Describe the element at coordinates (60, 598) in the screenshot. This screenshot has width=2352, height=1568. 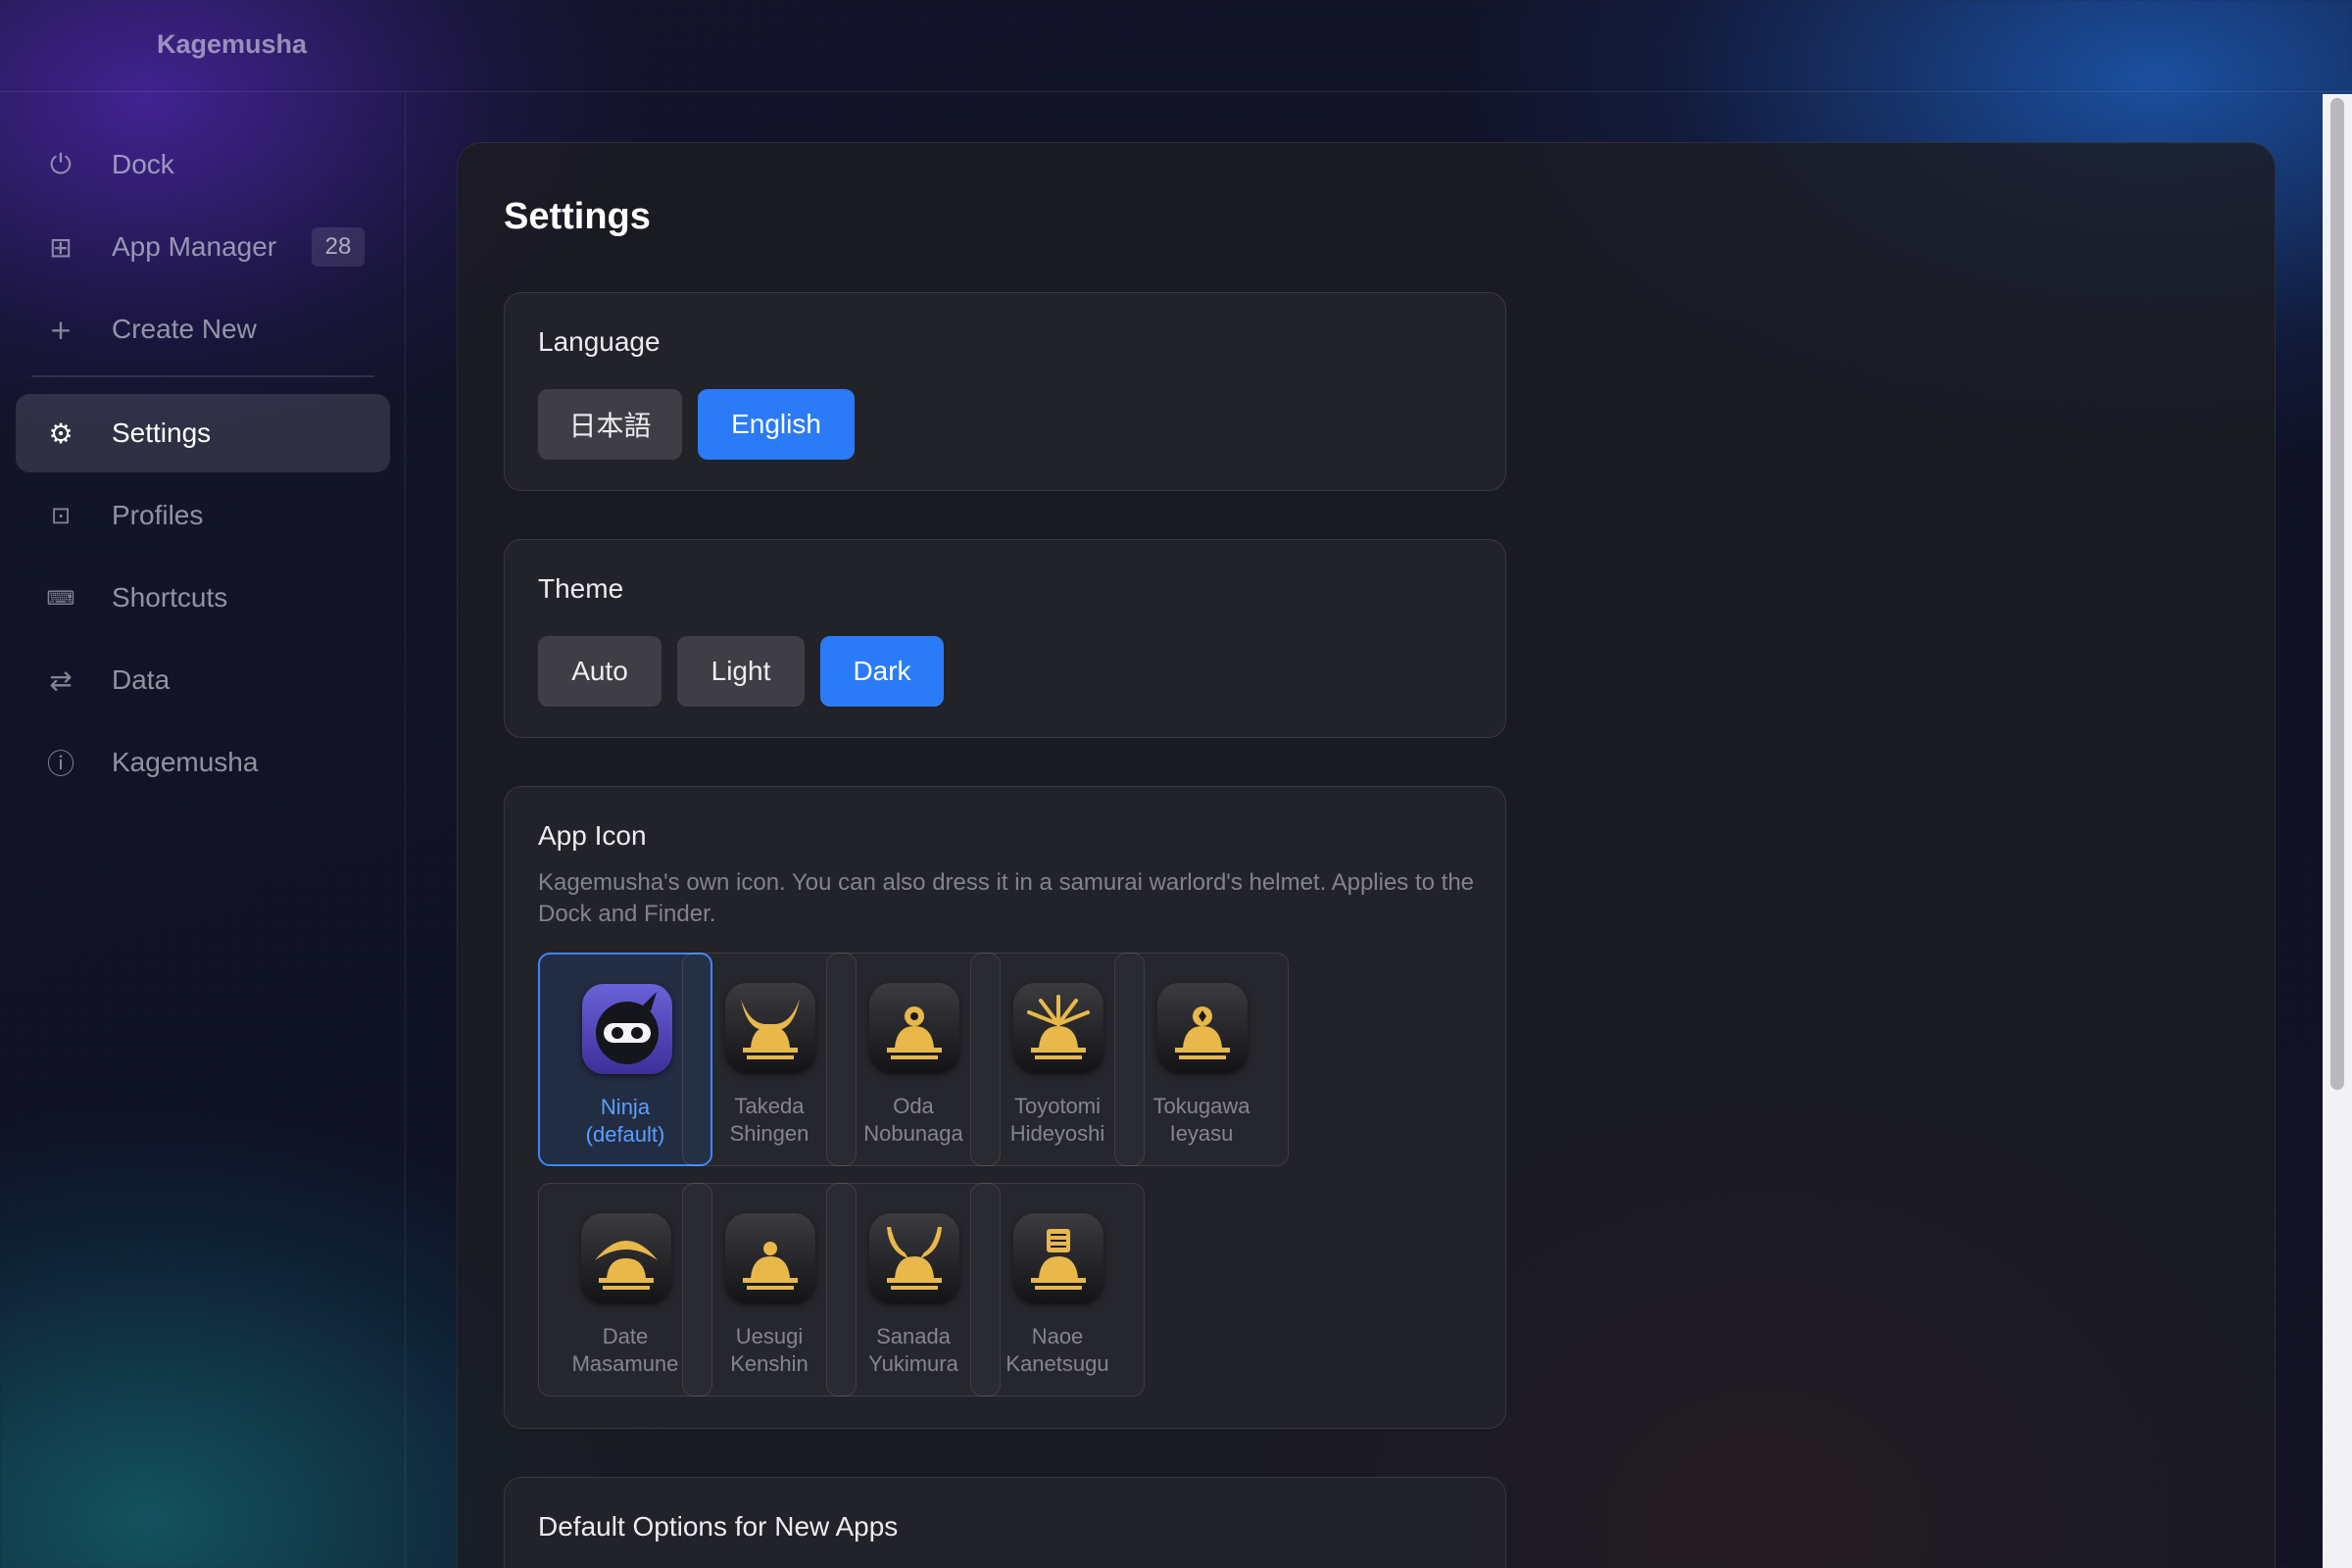
I see `keyboard-icon: ⌨` at that location.